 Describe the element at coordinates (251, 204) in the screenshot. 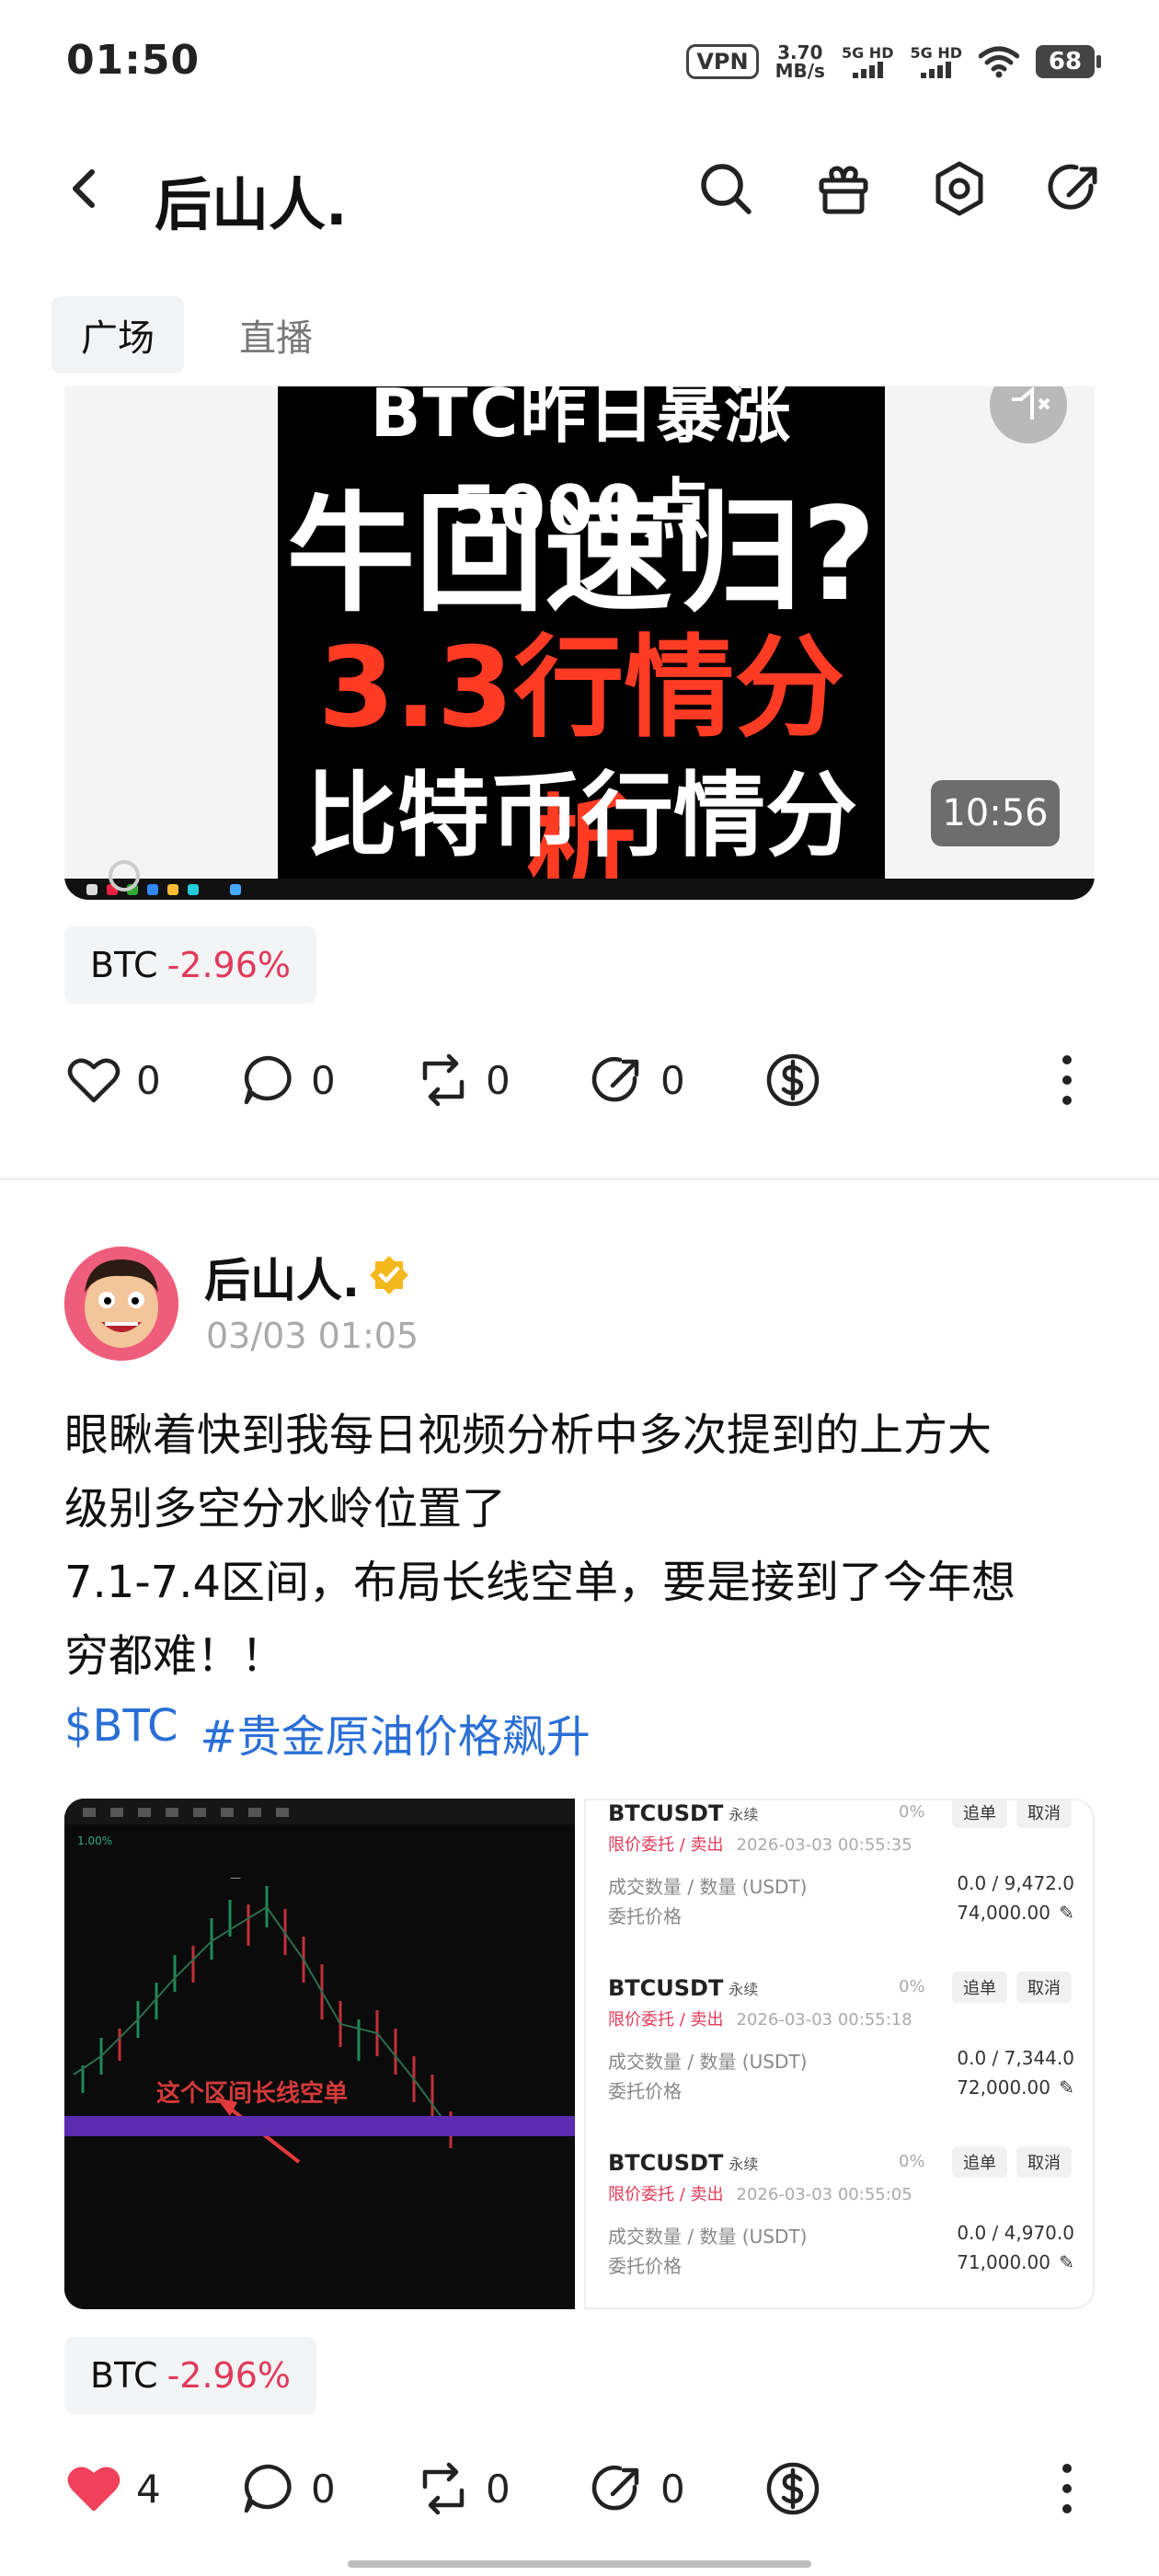

I see `page-title: 后山人.` at that location.